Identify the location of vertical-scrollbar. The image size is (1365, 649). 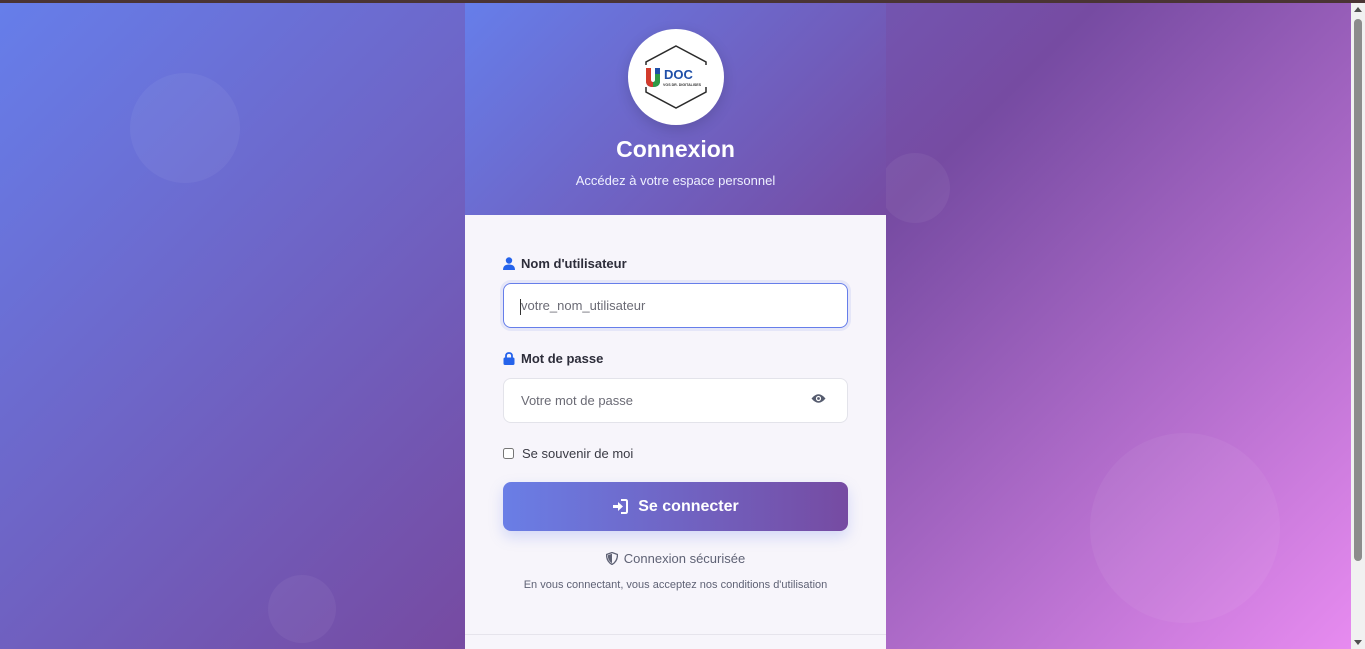
(1358, 326).